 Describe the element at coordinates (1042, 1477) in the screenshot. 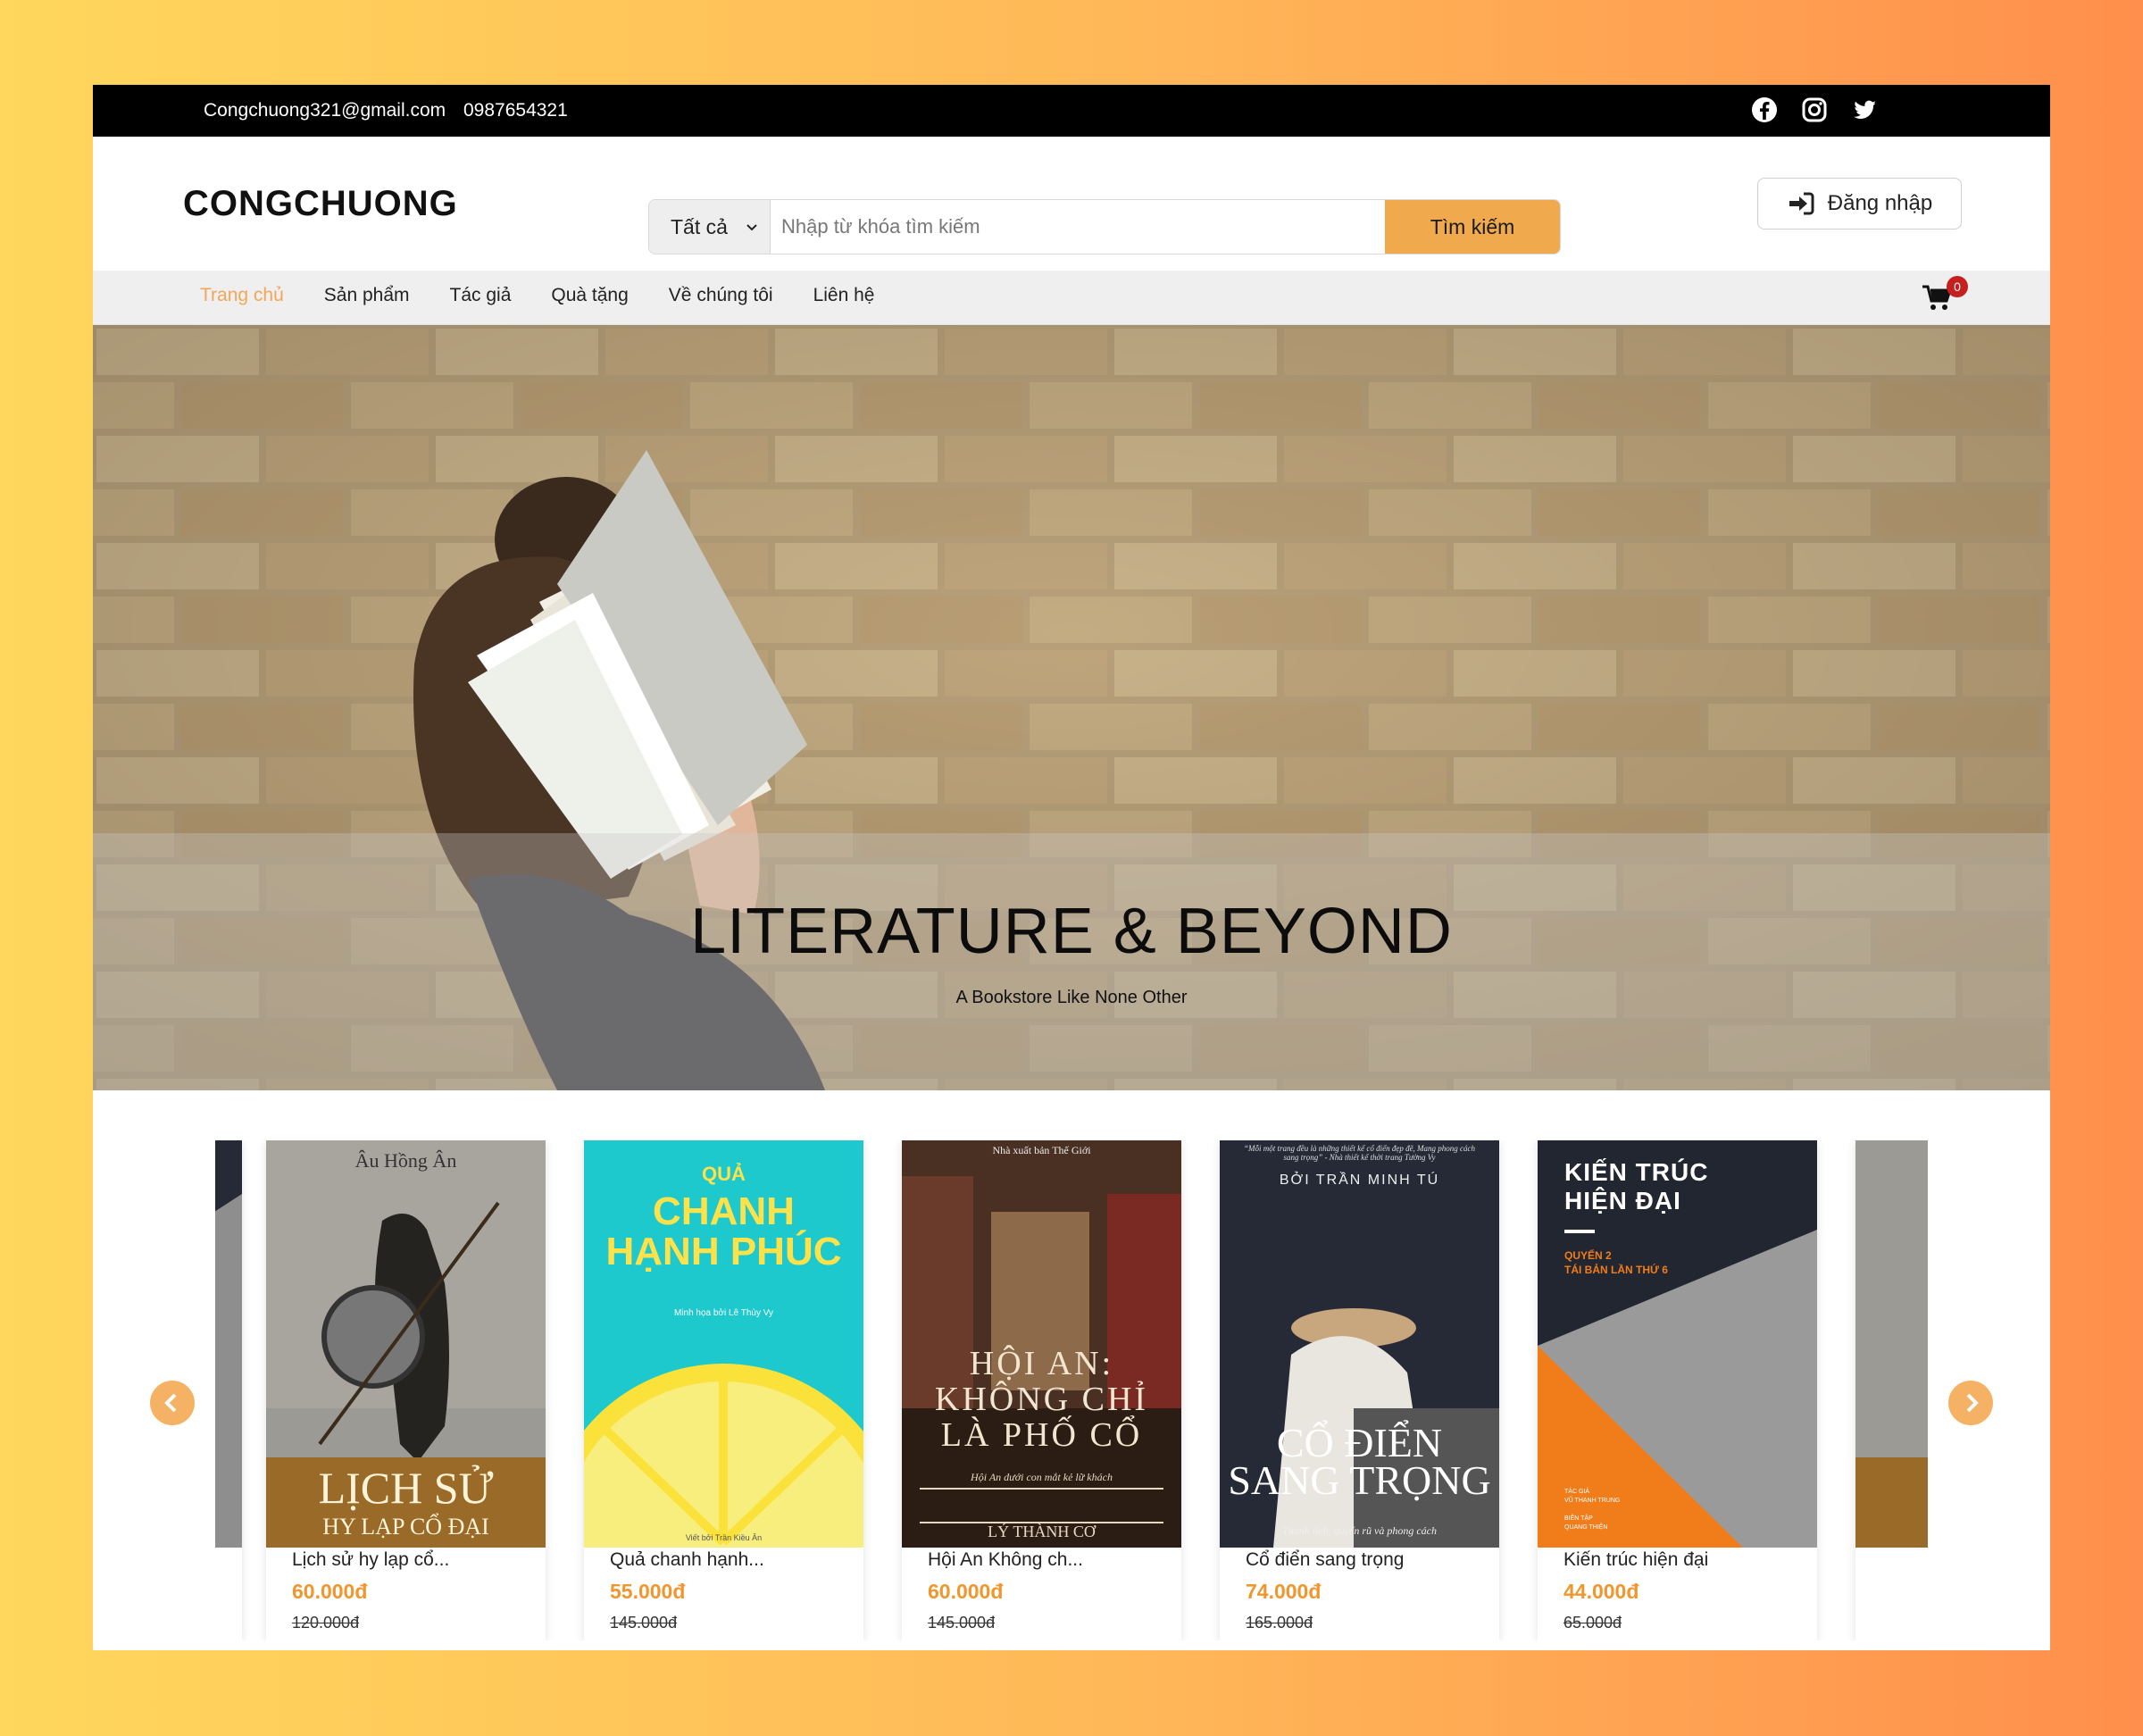

I see `cover-tagline: Hội An dưới con mắt kẻ lữ khách` at that location.